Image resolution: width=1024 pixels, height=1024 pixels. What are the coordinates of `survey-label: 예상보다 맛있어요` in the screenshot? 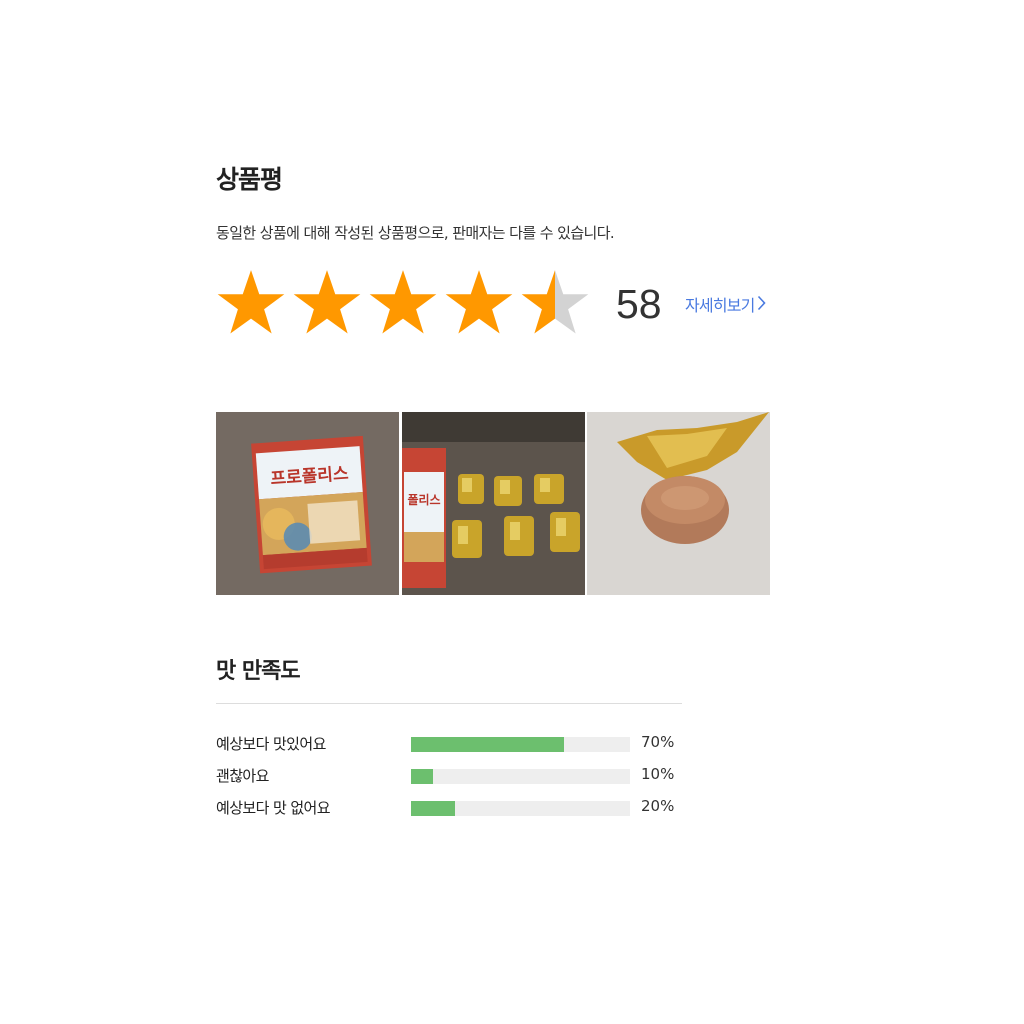 It's located at (271, 744).